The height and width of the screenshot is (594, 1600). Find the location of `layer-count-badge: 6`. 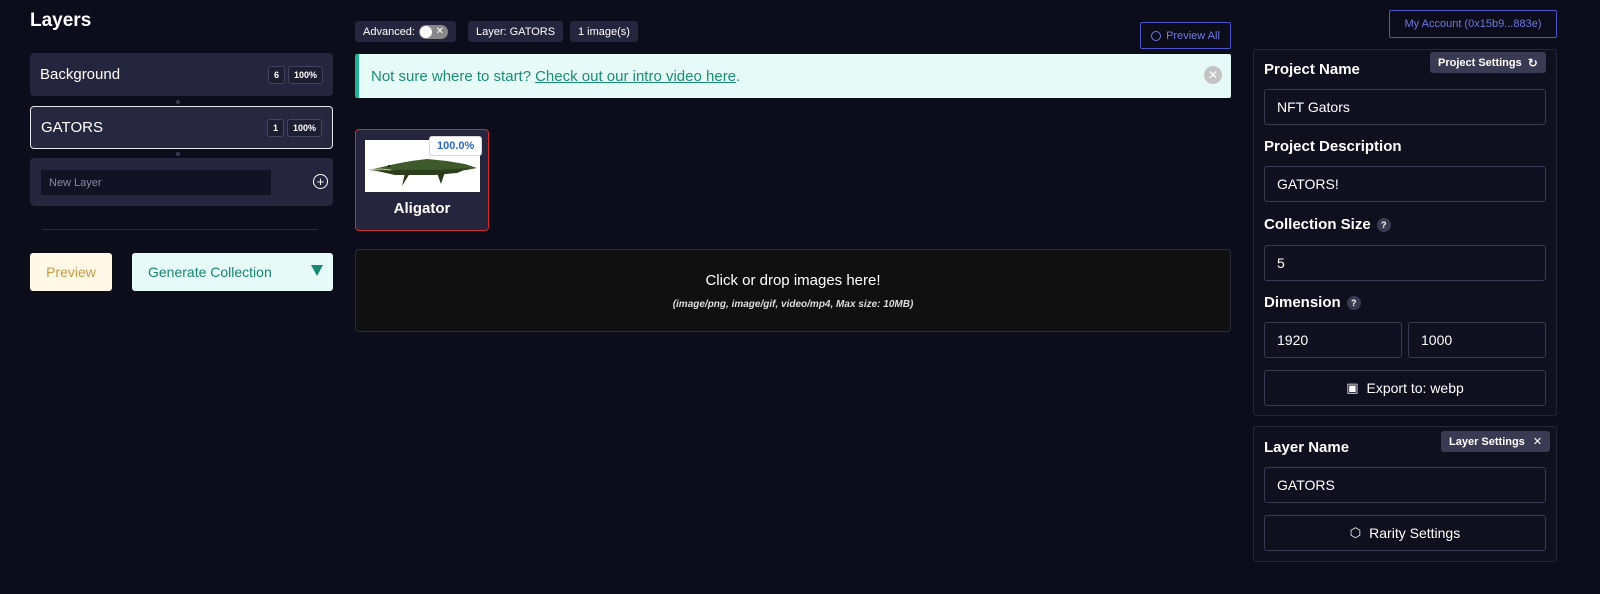

layer-count-badge: 6 is located at coordinates (276, 74).